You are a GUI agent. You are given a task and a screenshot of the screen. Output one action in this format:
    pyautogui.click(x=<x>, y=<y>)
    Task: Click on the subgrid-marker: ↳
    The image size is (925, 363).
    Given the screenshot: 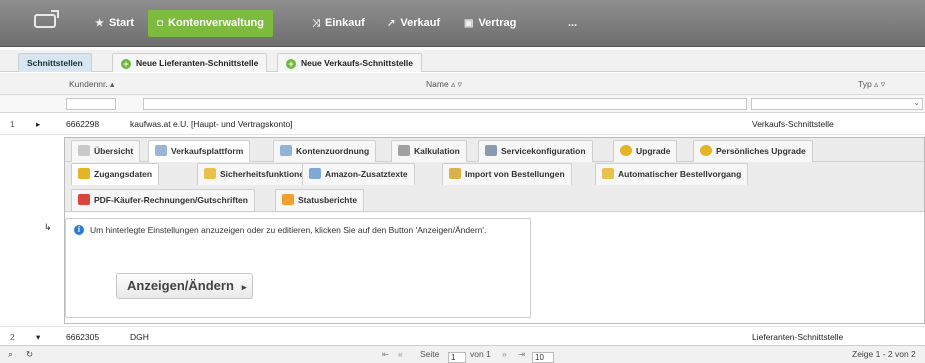 What is the action you would take?
    pyautogui.click(x=48, y=227)
    